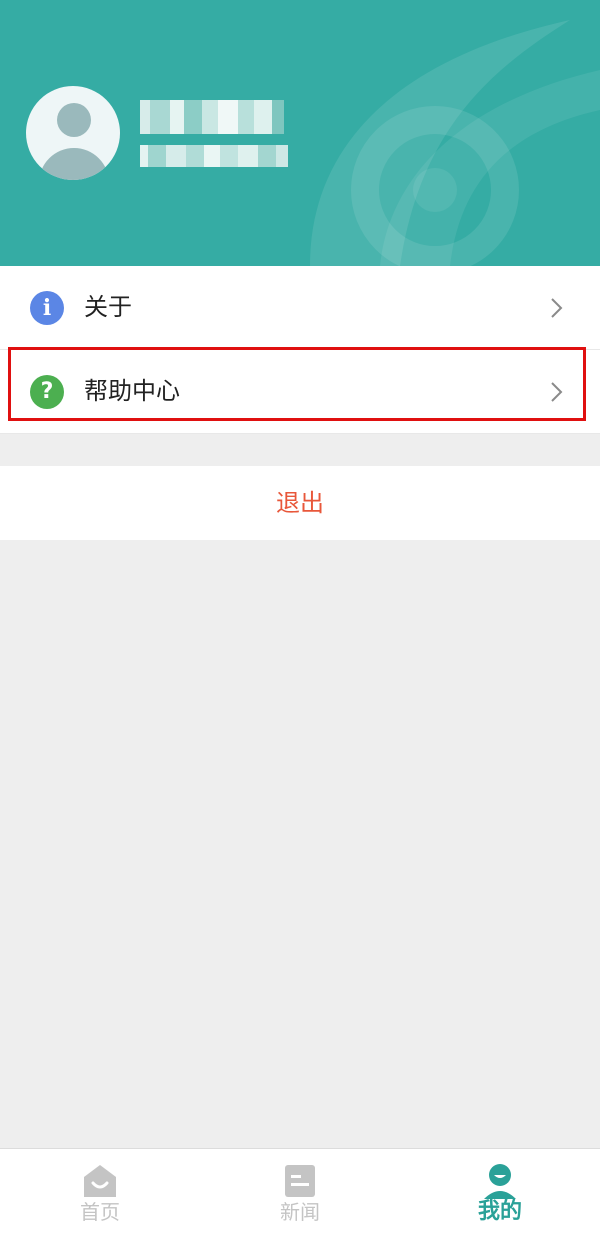 The image size is (600, 1243). I want to click on highlight-box, so click(297, 384).